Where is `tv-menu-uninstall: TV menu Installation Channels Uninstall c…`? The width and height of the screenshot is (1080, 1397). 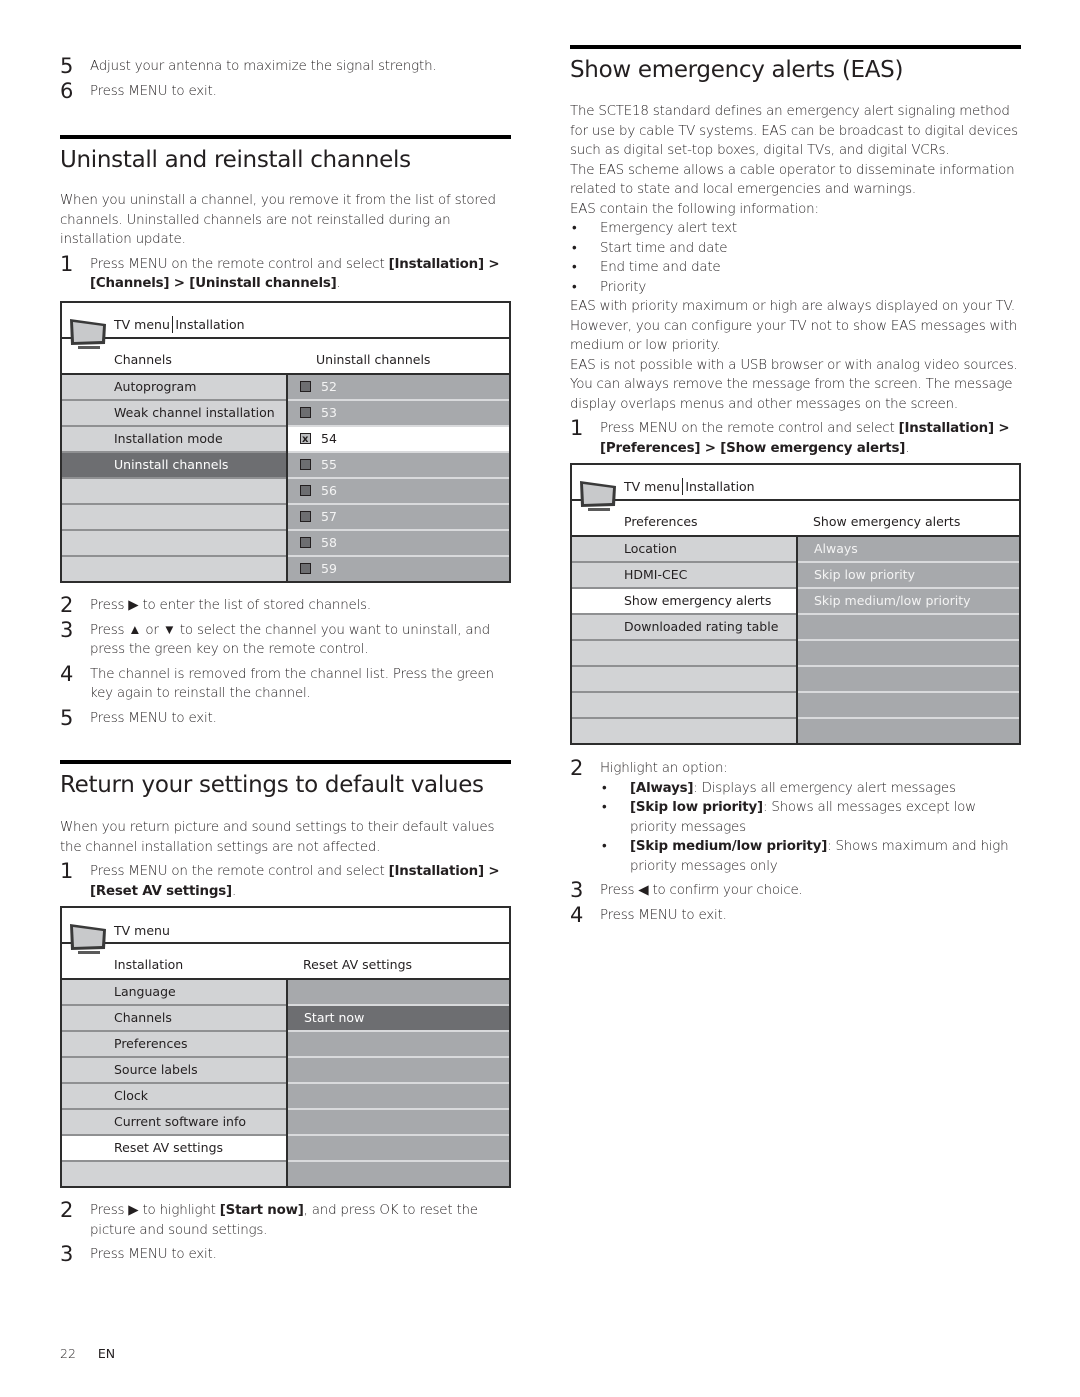
tv-menu-uninstall: TV menu Installation Channels Uninstall c… is located at coordinates (285, 442).